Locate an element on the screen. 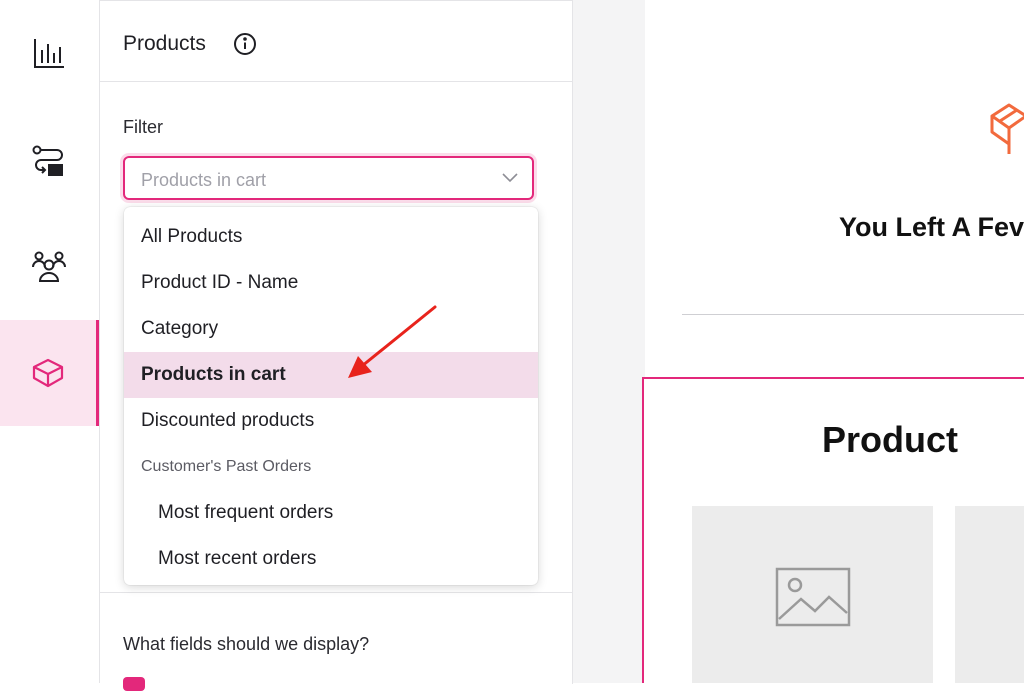 The height and width of the screenshot is (691, 1024). menu-item-label: All Products is located at coordinates (192, 236).